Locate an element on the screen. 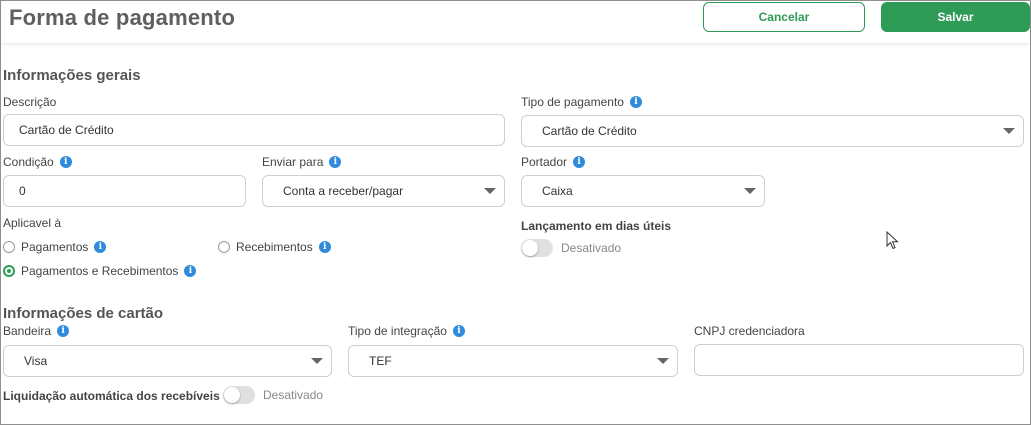 The image size is (1031, 425). condicao-label: Condição i is located at coordinates (37, 162).